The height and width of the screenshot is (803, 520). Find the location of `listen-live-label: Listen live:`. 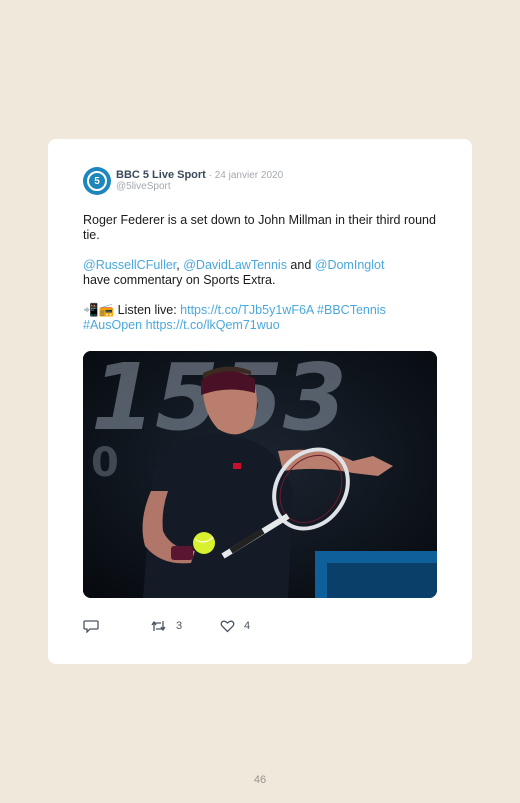

listen-live-label: Listen live: is located at coordinates (147, 310).